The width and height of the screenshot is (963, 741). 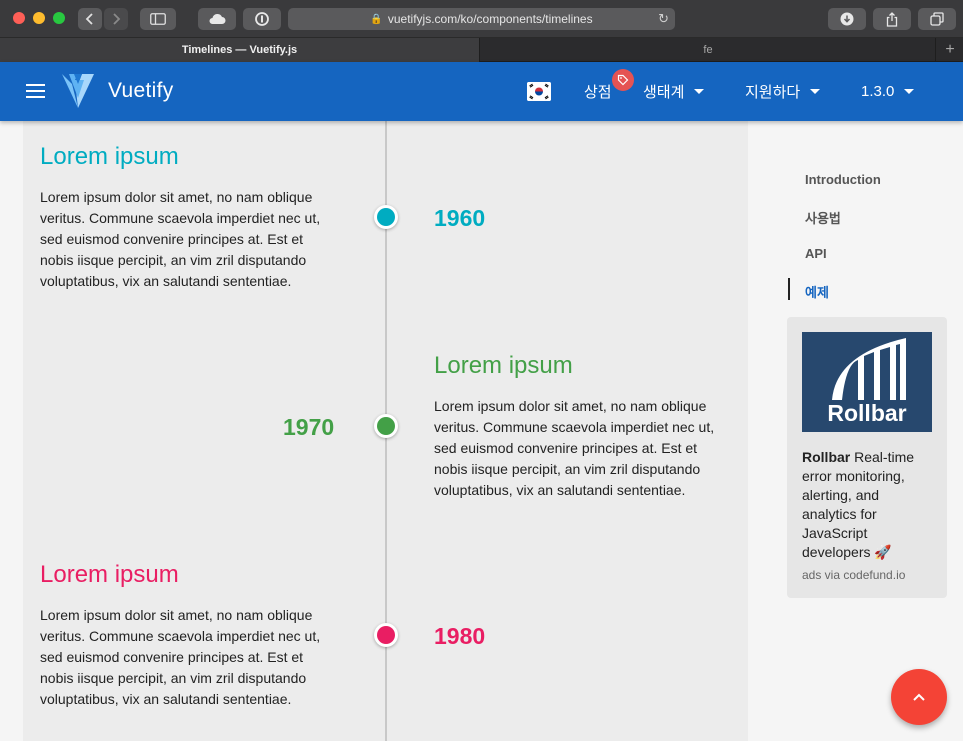 I want to click on rollbar-logo-text: Rollbar, so click(x=867, y=413).